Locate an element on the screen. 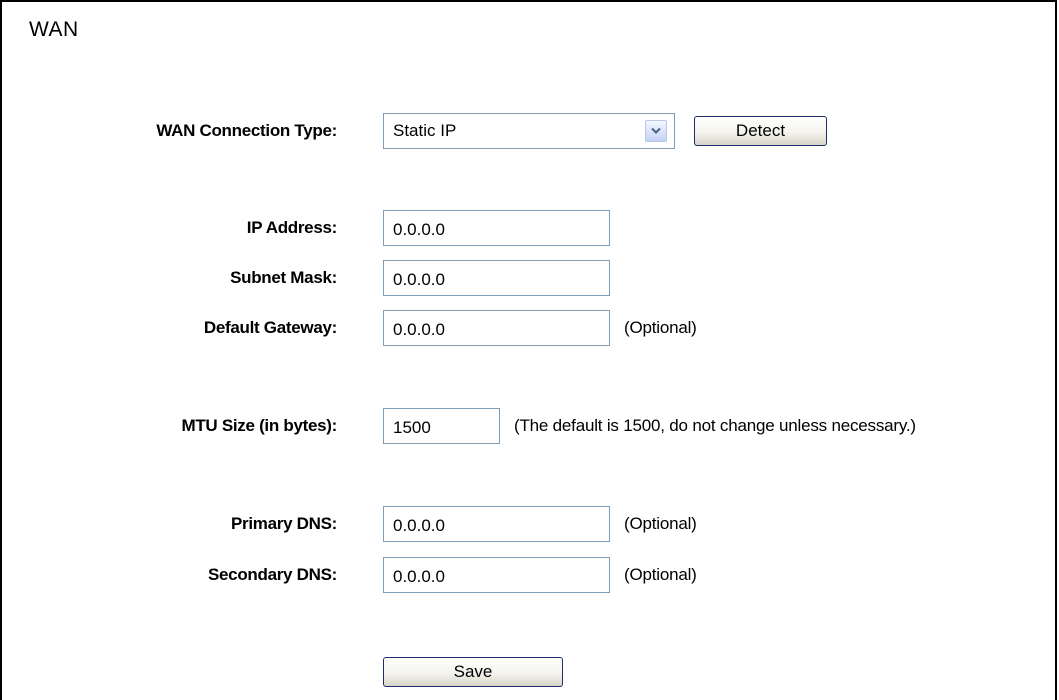  default-gateway-row: Default Gateway: (Optional) is located at coordinates (530, 328).